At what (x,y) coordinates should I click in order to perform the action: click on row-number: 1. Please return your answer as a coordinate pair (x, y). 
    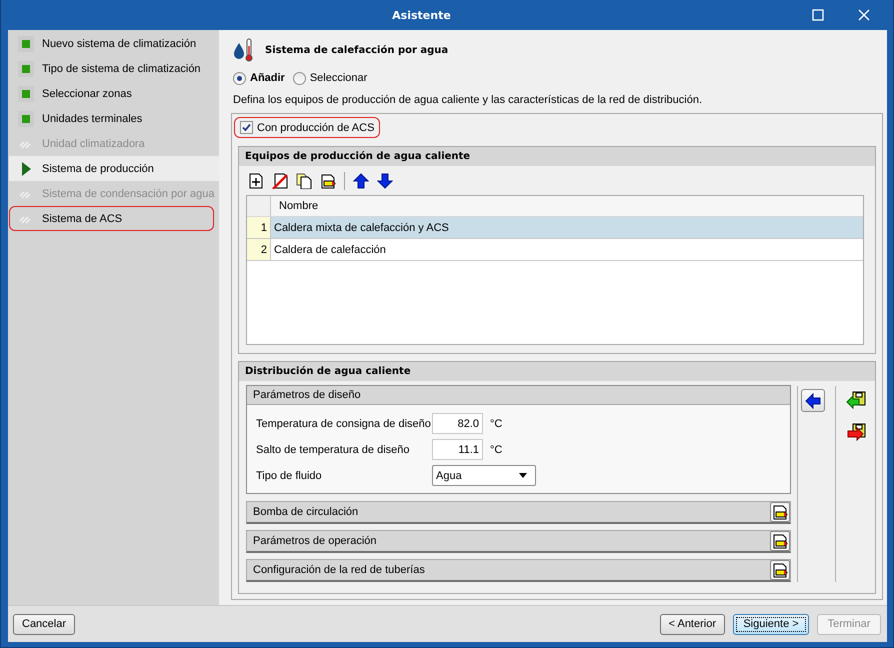
    Looking at the image, I should click on (259, 227).